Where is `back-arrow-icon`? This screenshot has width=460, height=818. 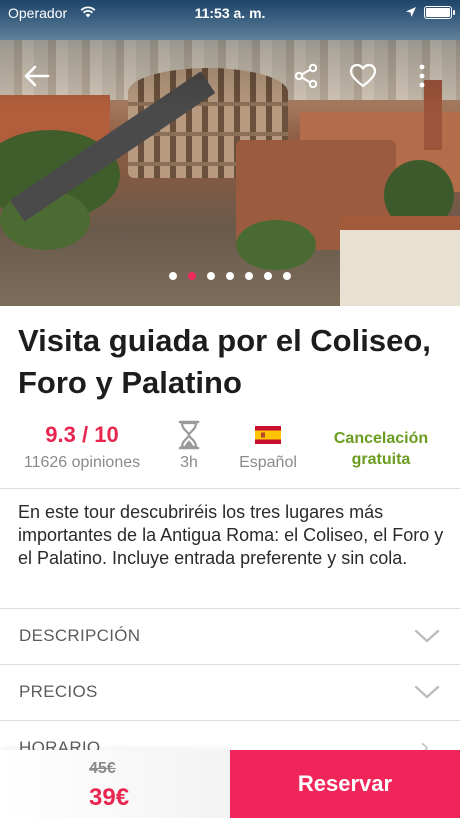 back-arrow-icon is located at coordinates (37, 76).